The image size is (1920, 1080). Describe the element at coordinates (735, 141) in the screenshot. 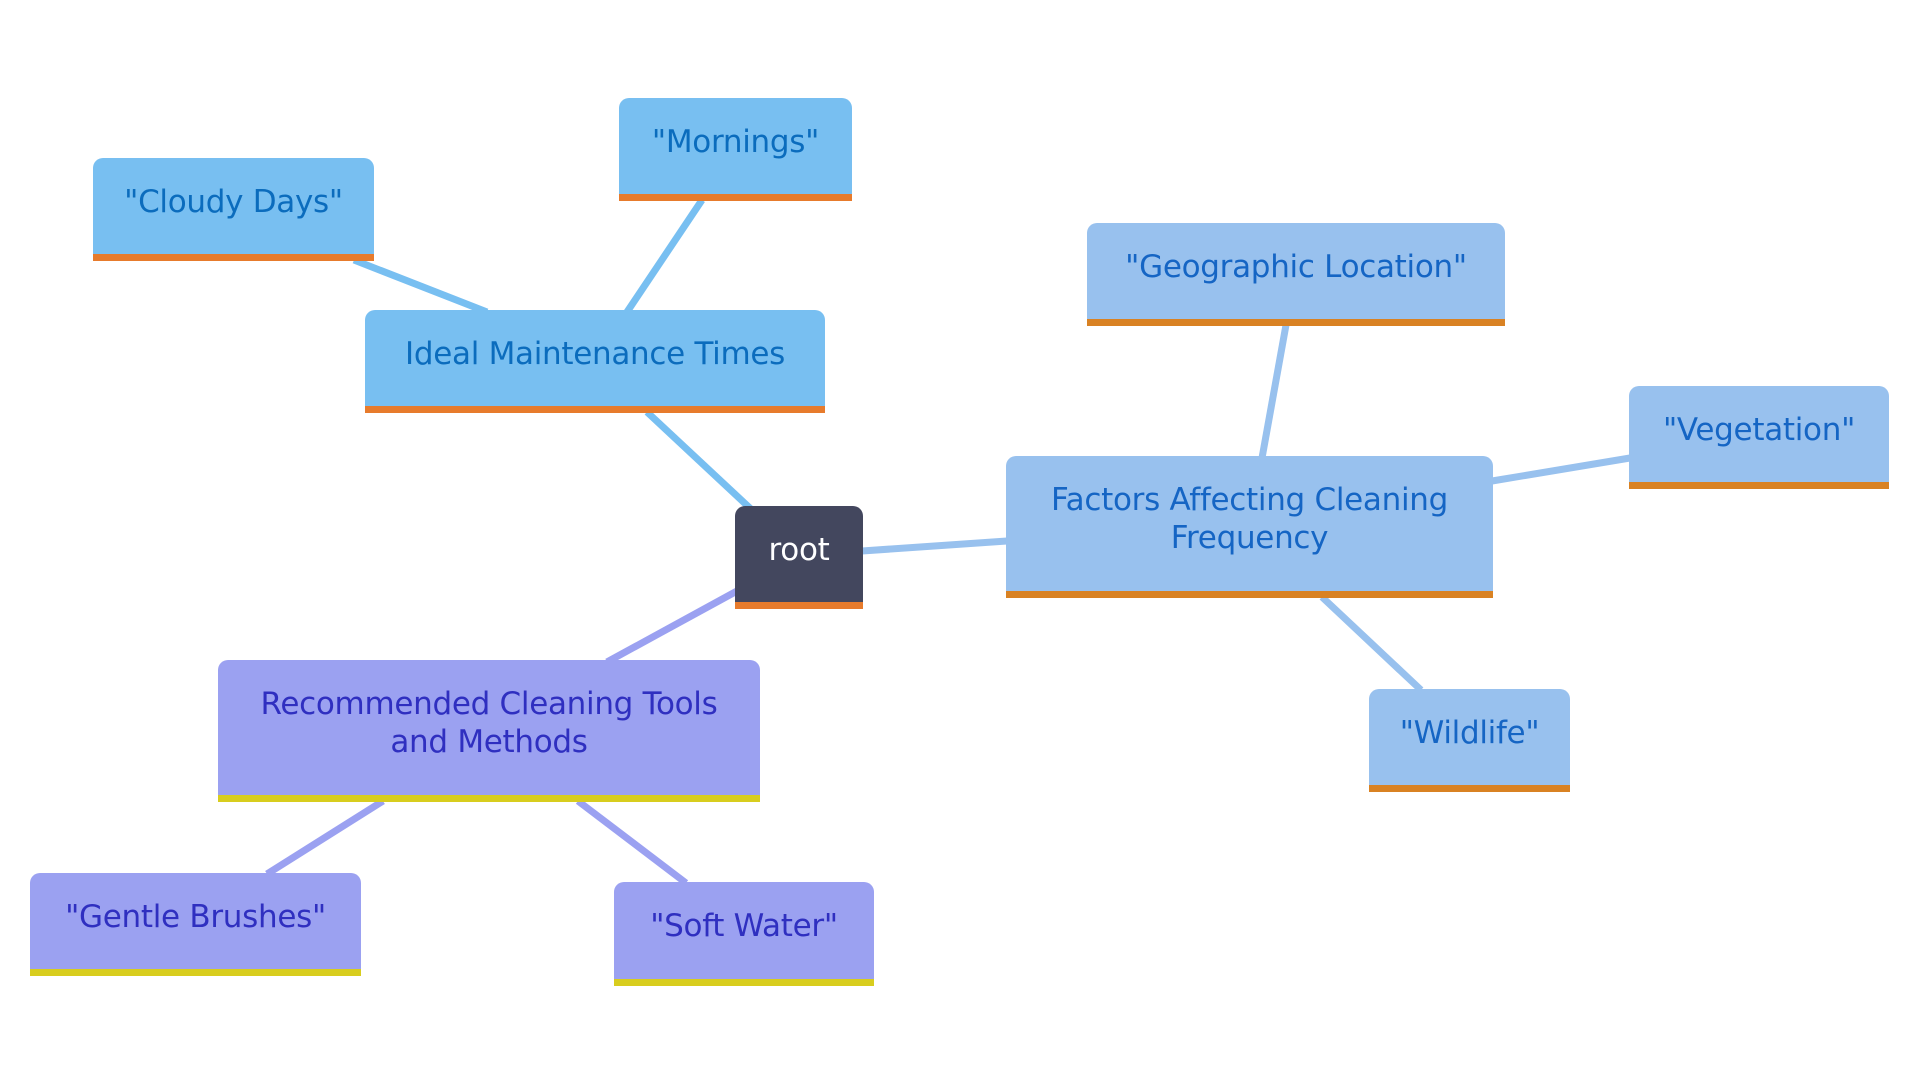

I see `node-label: "Mornings"` at that location.